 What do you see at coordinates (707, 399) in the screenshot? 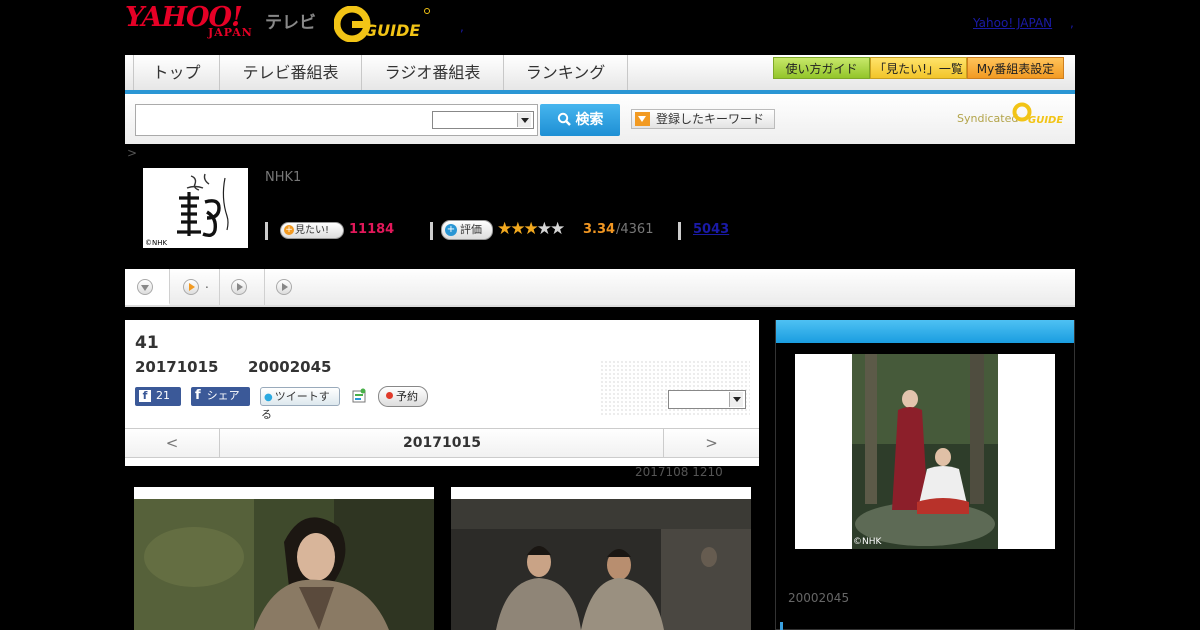
I see `episode-select` at bounding box center [707, 399].